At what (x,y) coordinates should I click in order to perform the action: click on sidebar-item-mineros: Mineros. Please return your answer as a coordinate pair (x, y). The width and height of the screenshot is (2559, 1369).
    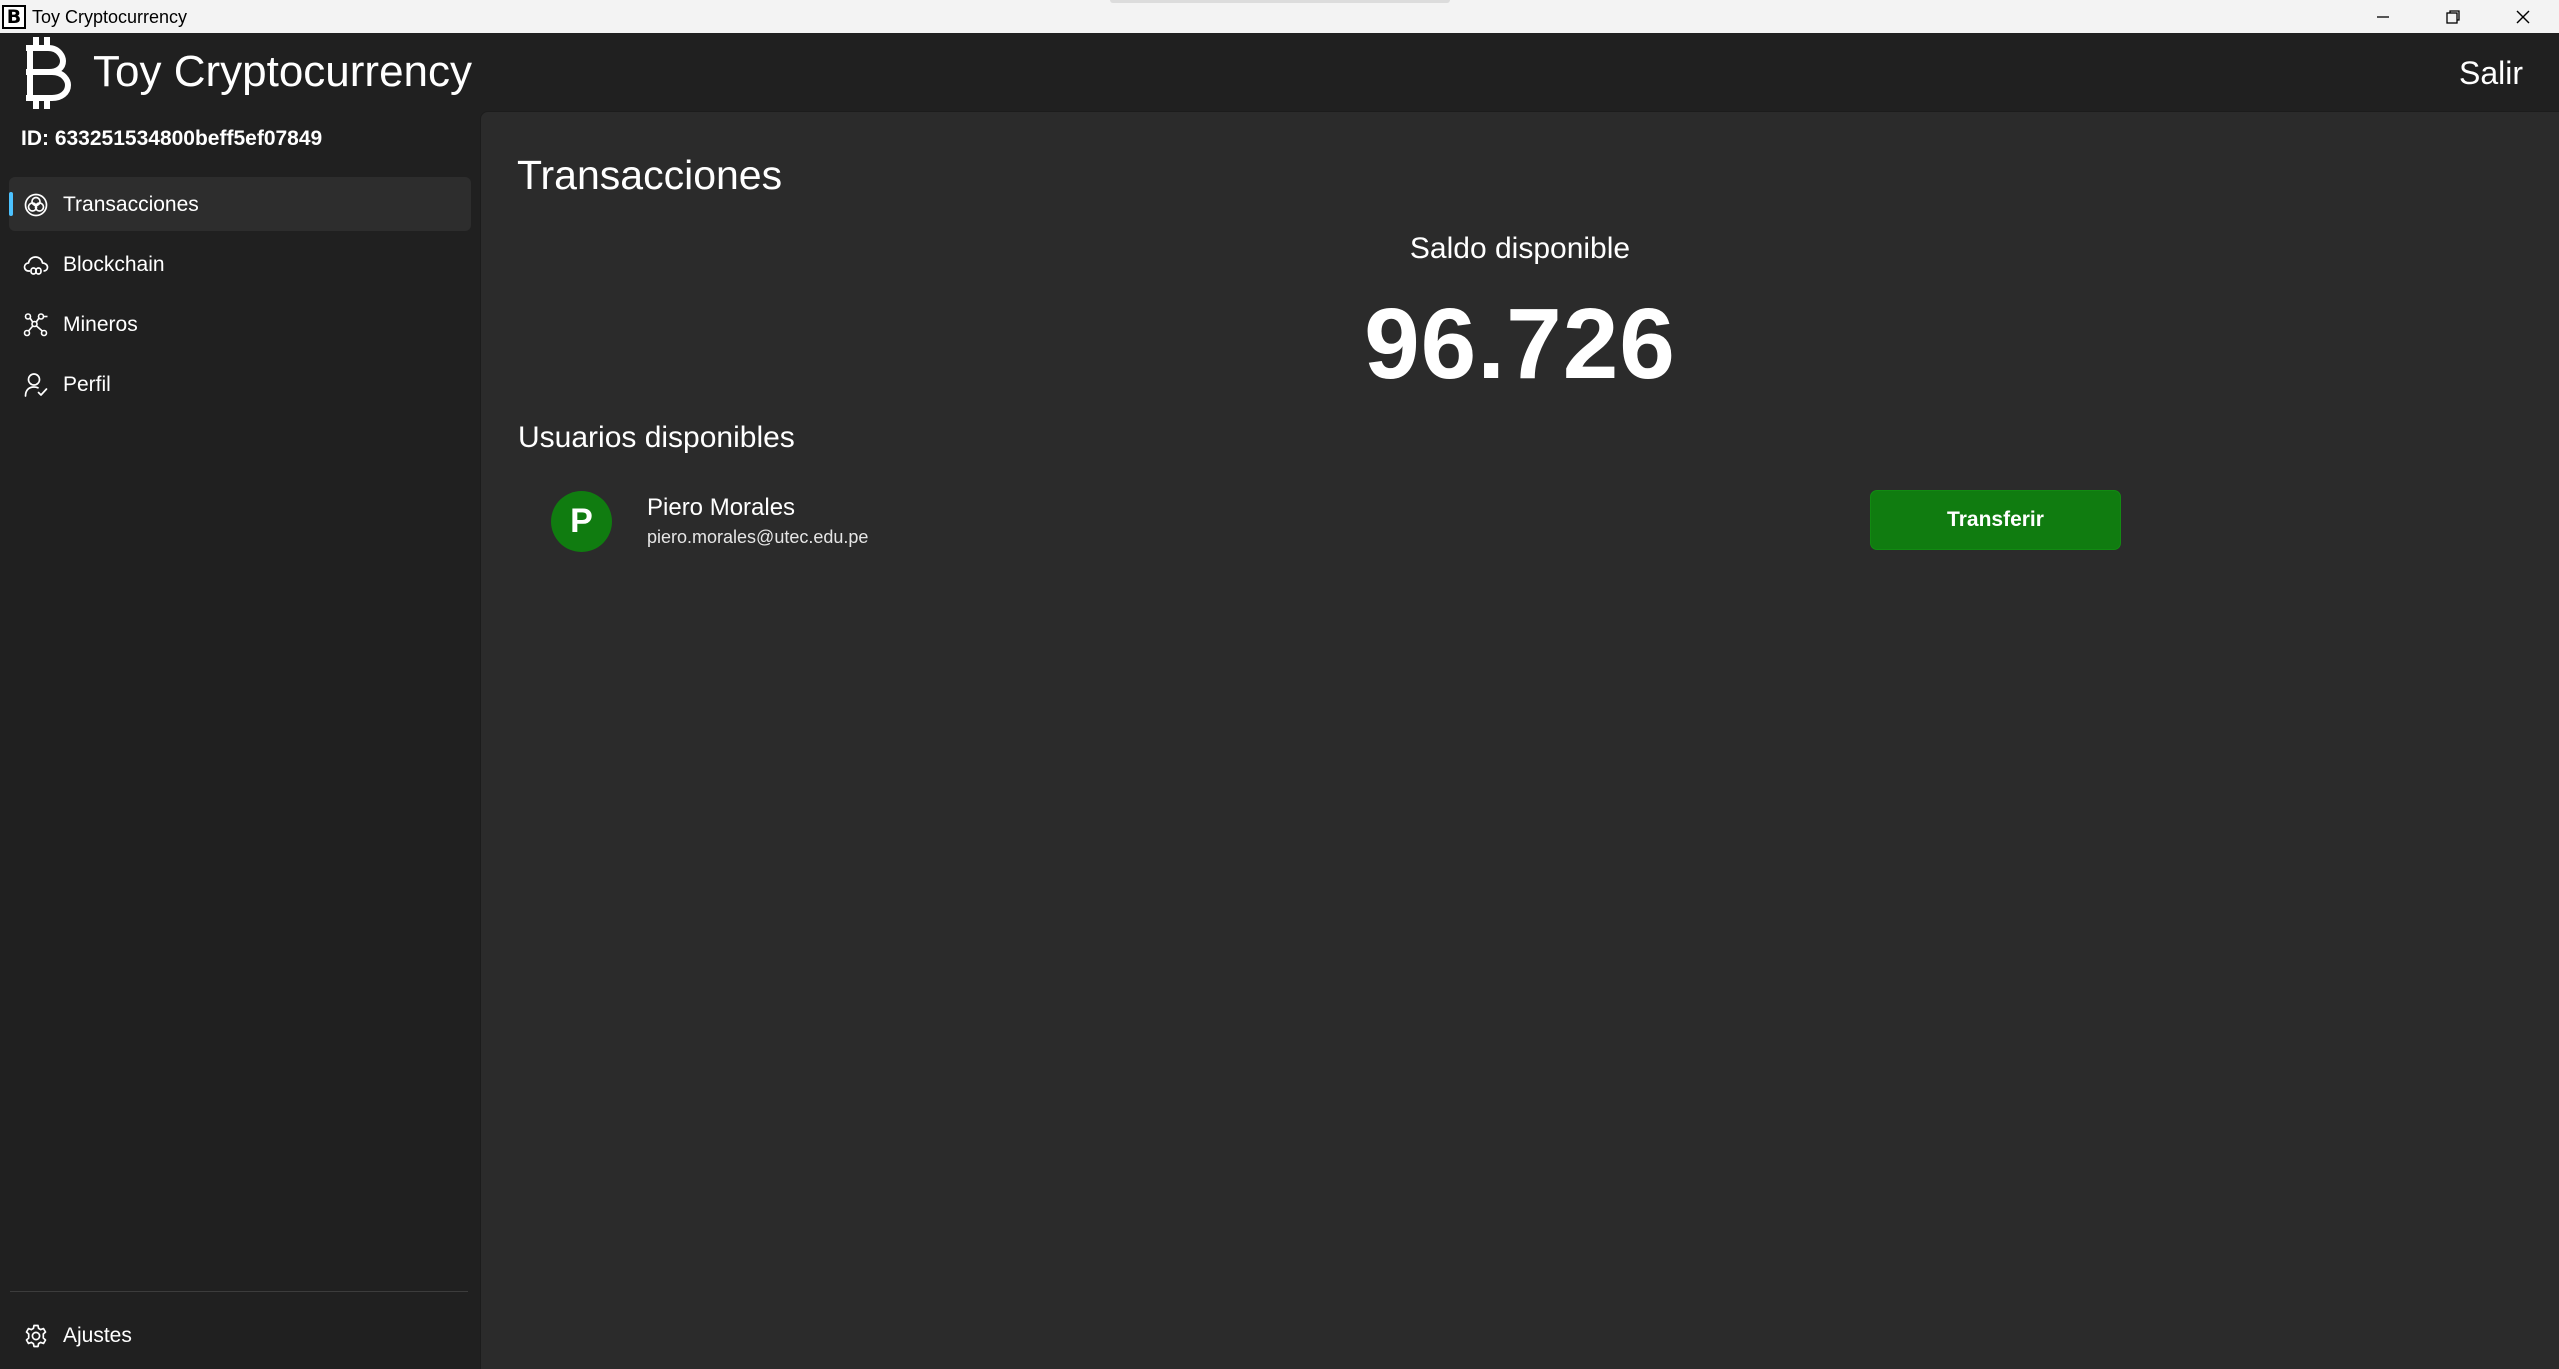
    Looking at the image, I should click on (240, 324).